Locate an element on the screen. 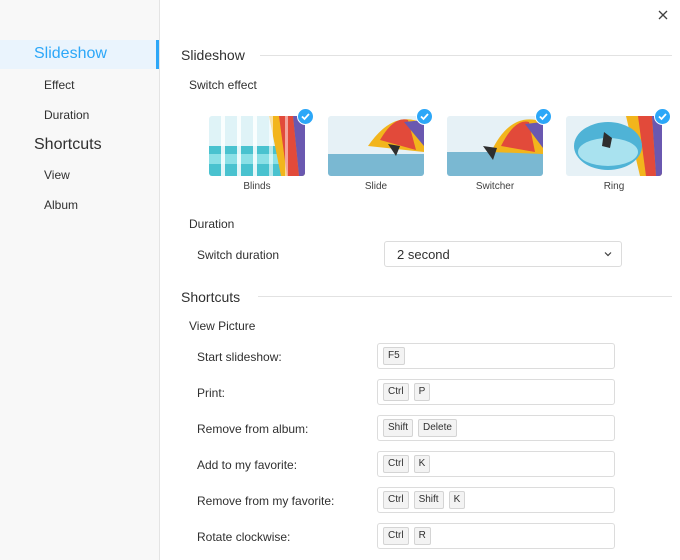 The width and height of the screenshot is (680, 560). shortcut-keys: Ctrl R is located at coordinates (407, 536).